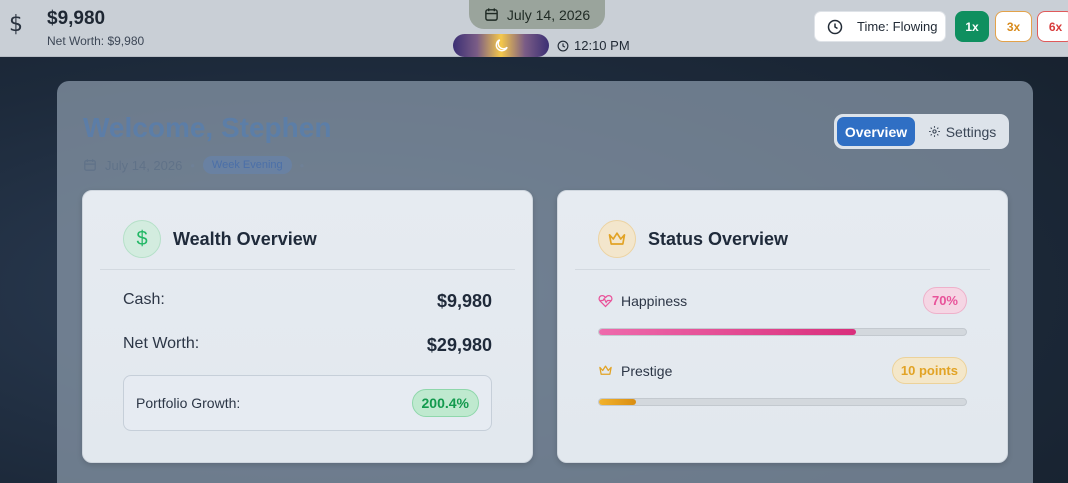 This screenshot has height=483, width=1068. I want to click on date-text: July 14, 2026, so click(548, 14).